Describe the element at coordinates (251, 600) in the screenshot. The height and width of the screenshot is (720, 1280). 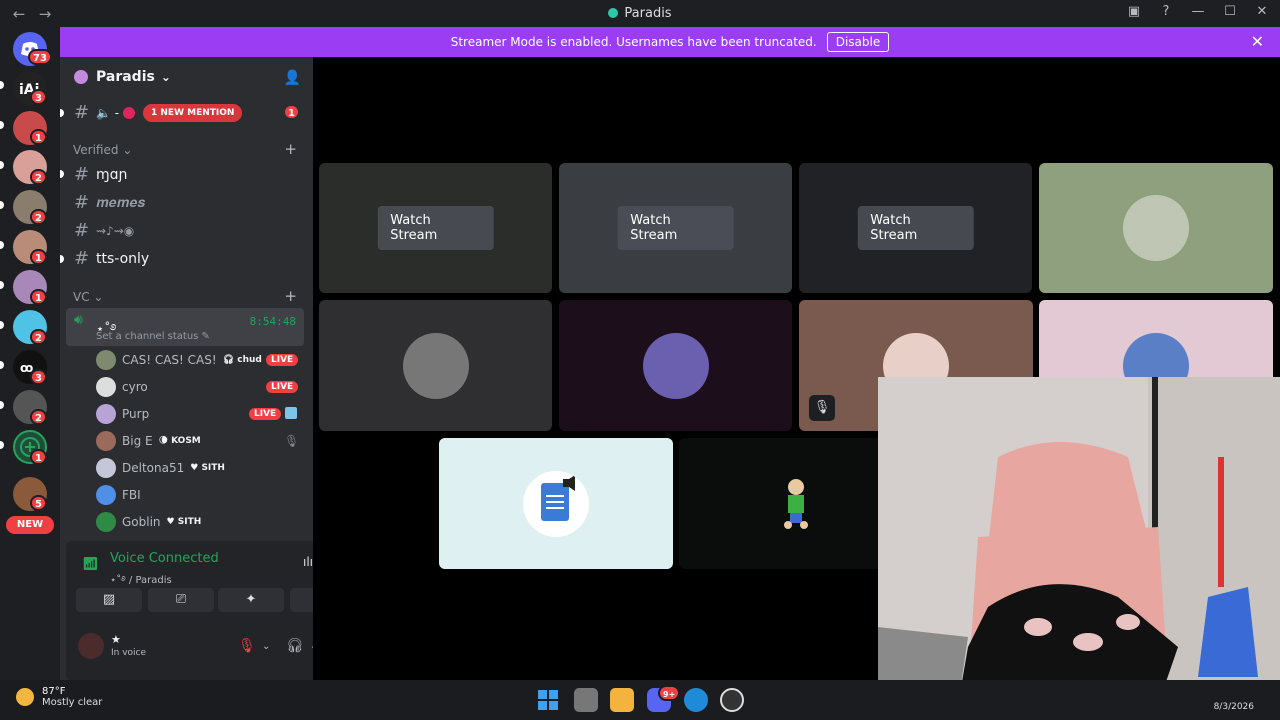
I see `activities-button: ✦` at that location.